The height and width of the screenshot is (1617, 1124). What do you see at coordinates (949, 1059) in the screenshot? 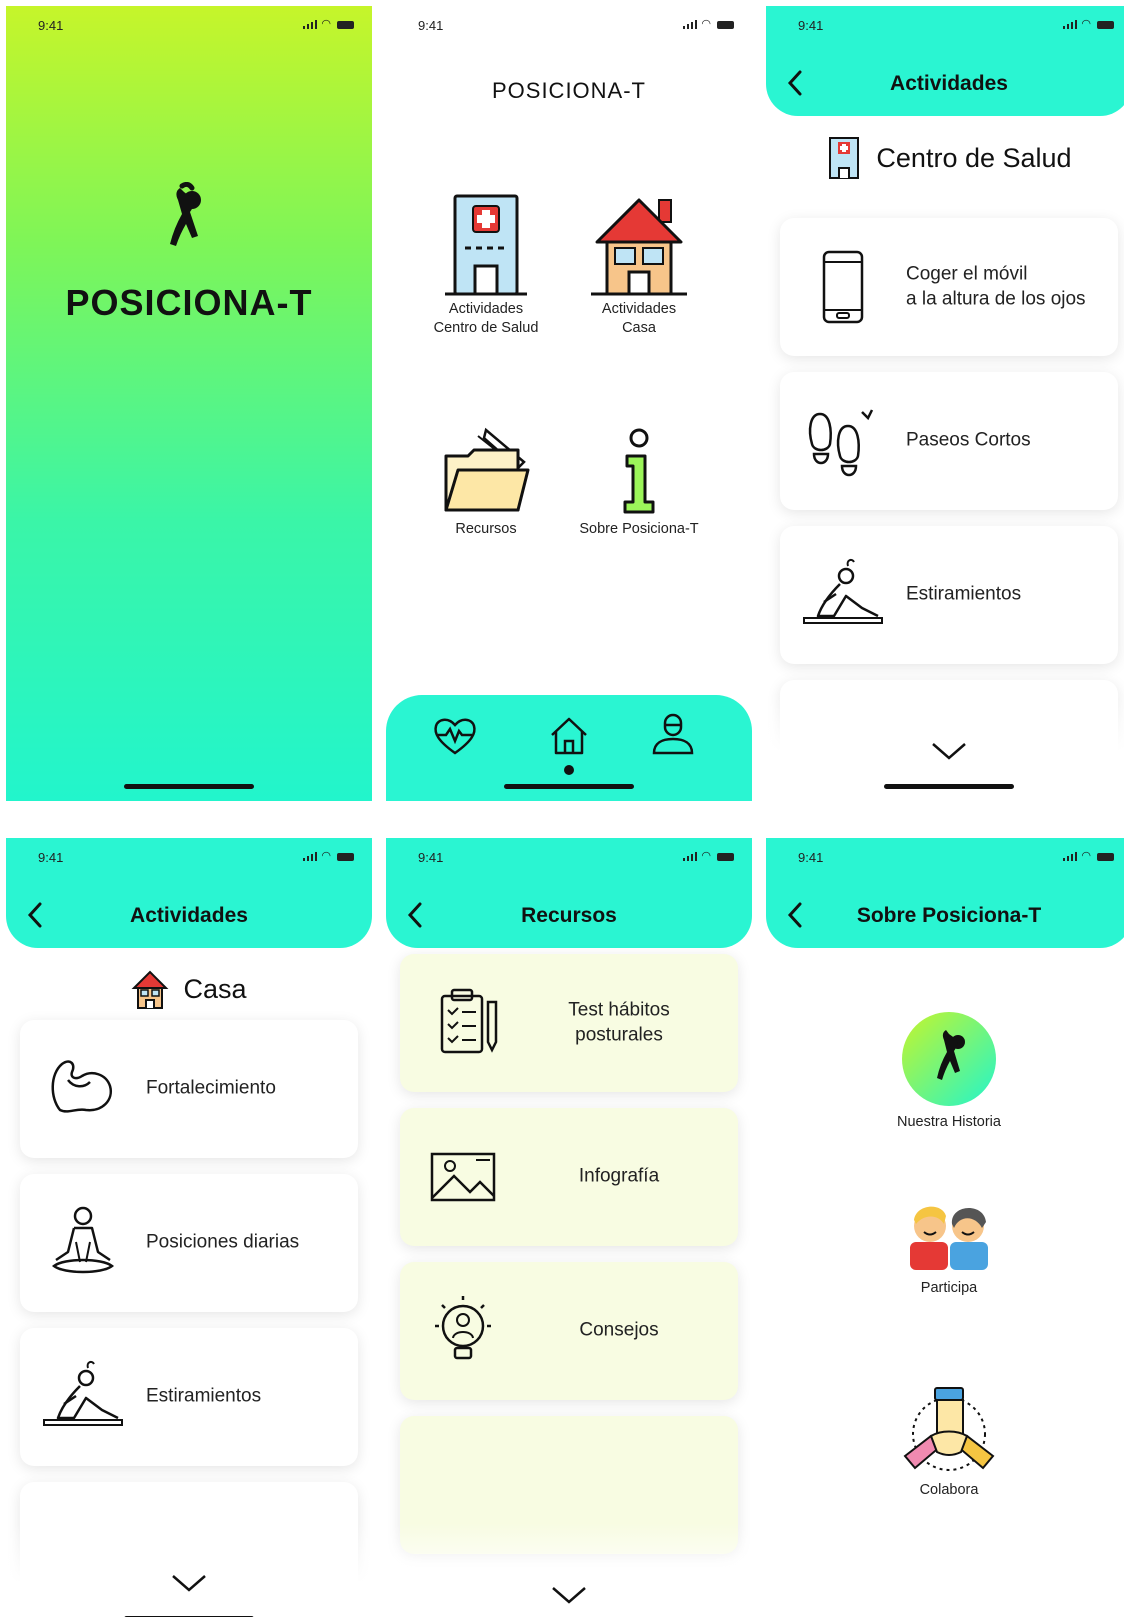
I see `logo-icon` at bounding box center [949, 1059].